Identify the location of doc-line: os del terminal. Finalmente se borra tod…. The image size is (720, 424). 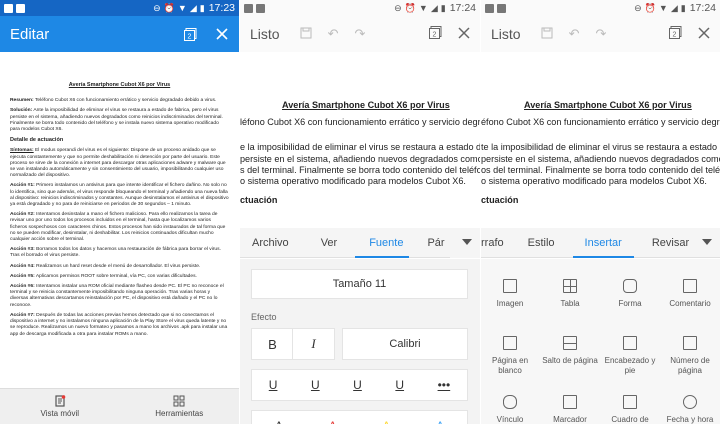
(600, 169).